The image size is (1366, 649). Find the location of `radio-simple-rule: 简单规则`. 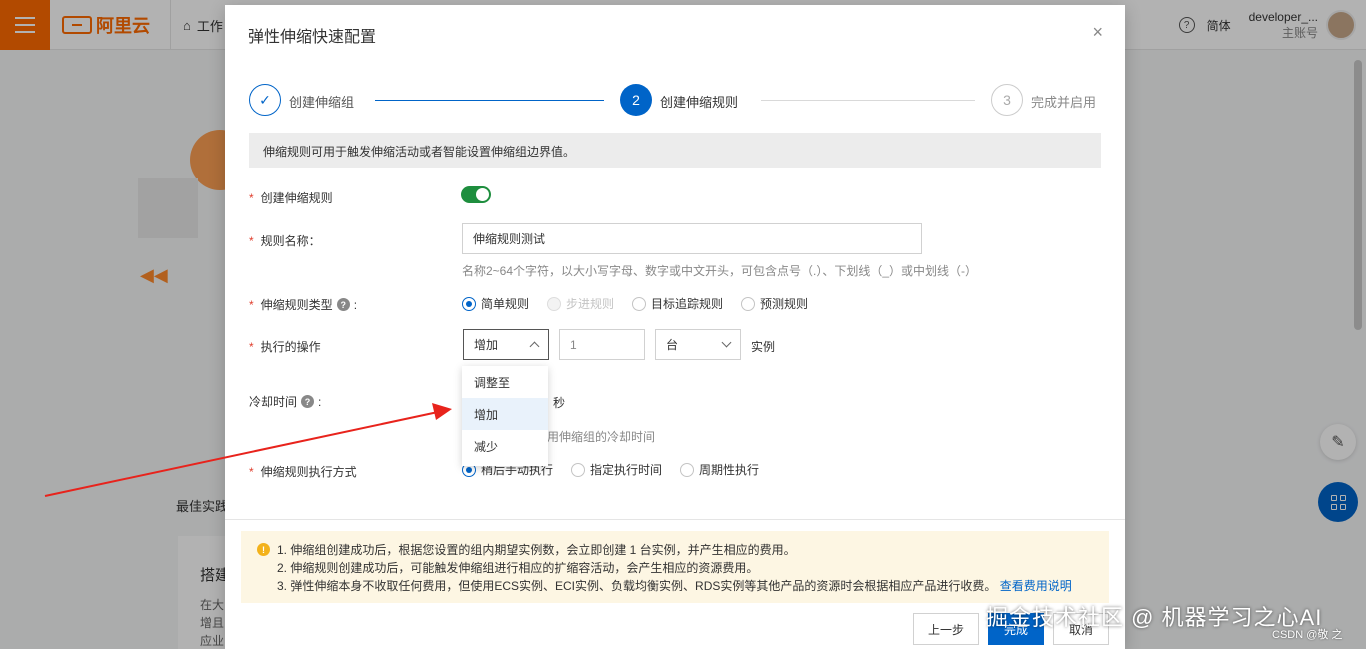

radio-simple-rule: 简单规则 is located at coordinates (495, 303).